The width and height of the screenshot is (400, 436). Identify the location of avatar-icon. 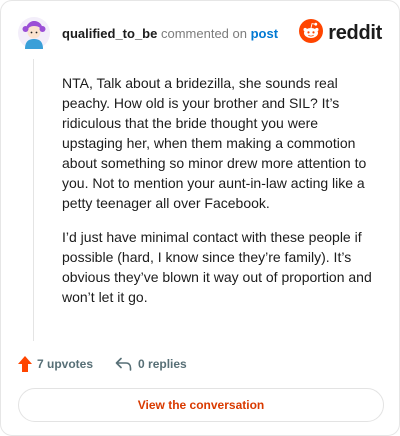
(34, 33).